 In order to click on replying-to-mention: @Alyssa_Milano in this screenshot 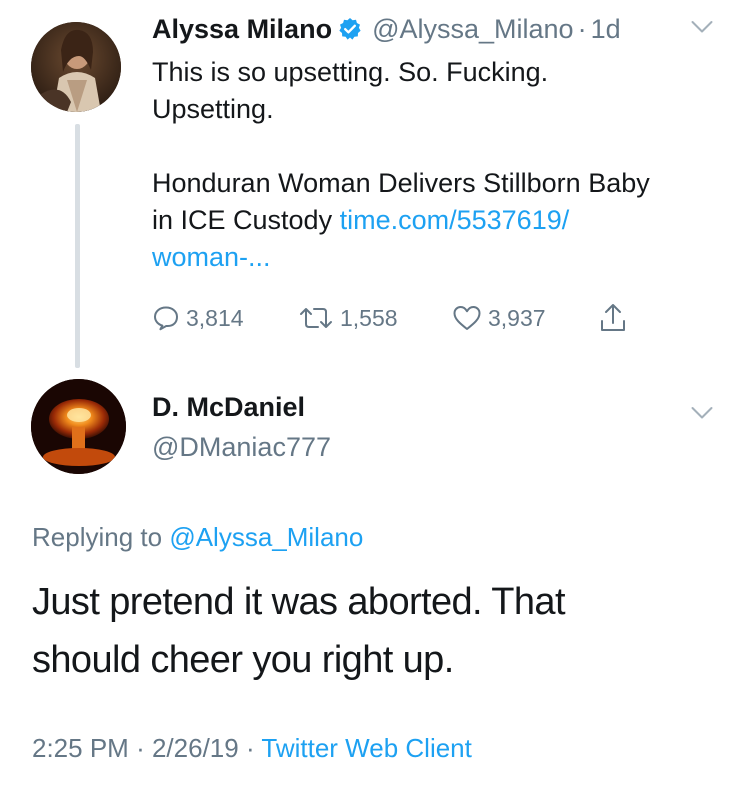, I will do `click(266, 537)`.